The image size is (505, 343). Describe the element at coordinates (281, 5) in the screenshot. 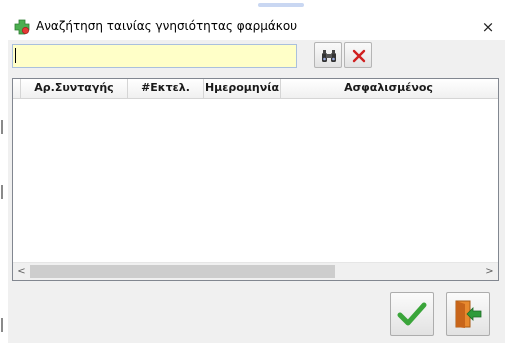

I see `top-accent` at that location.